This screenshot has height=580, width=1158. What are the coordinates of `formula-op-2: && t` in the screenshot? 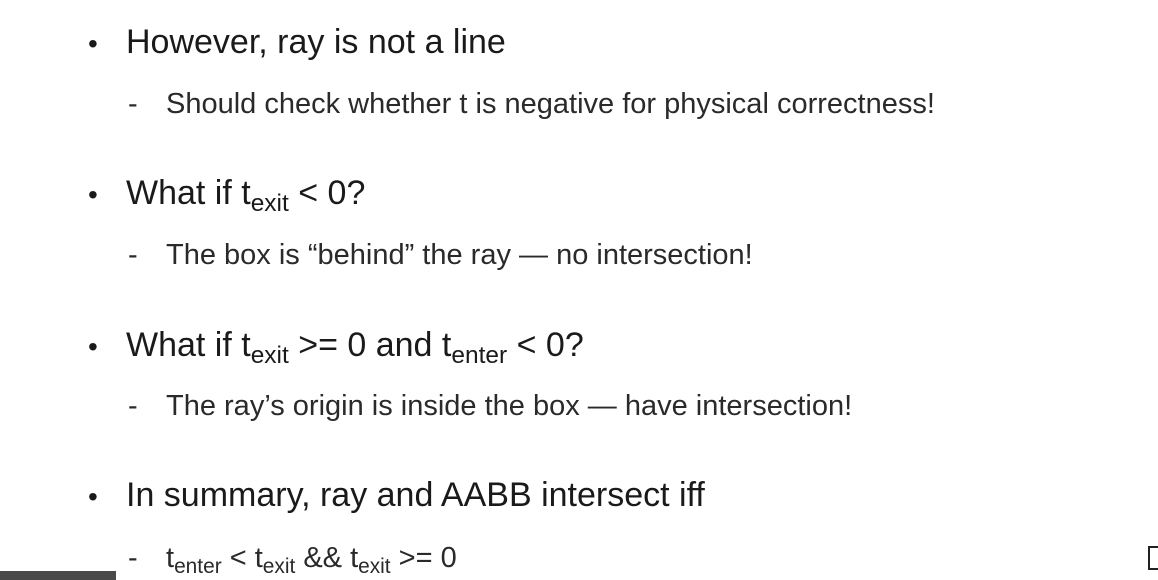 It's located at (327, 558).